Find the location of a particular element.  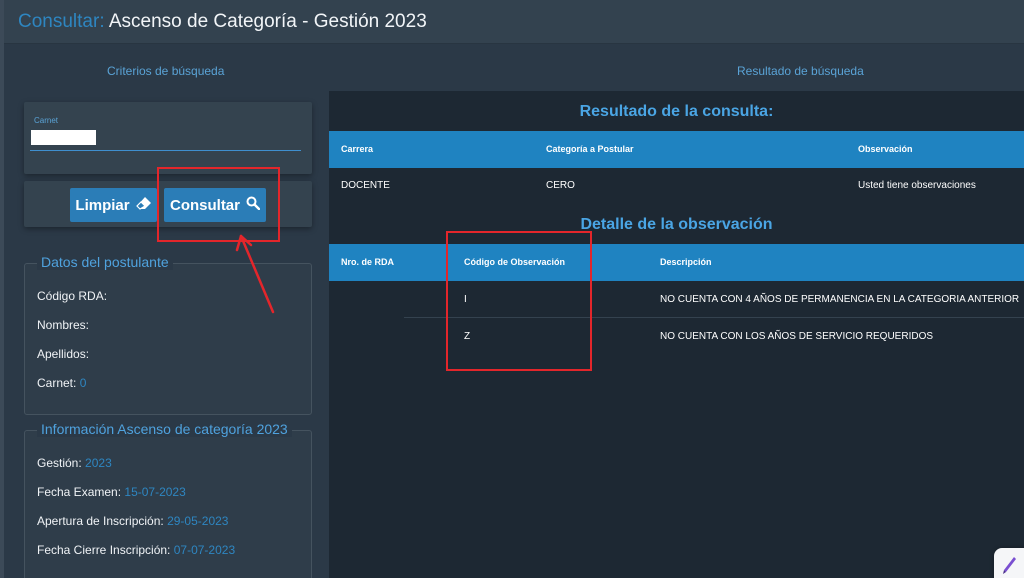

column-header-nro-rda: Nro. de RDA is located at coordinates (368, 262).